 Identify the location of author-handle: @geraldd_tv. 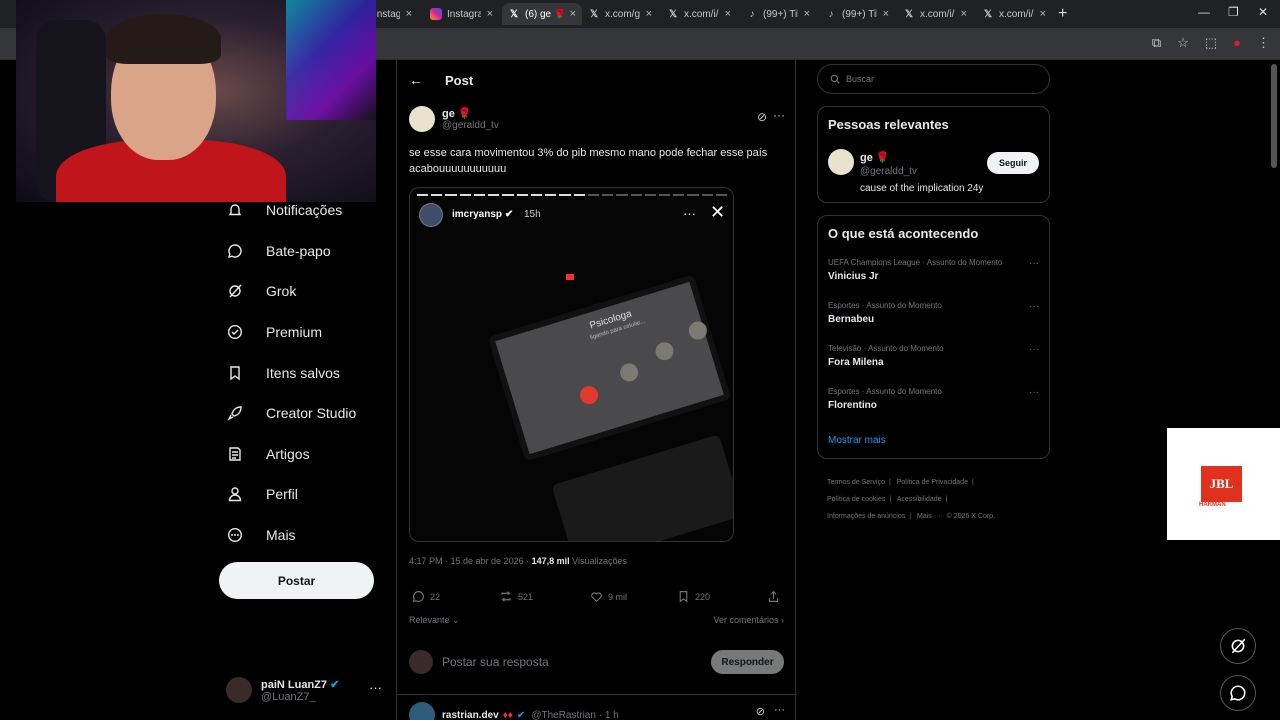
(470, 125).